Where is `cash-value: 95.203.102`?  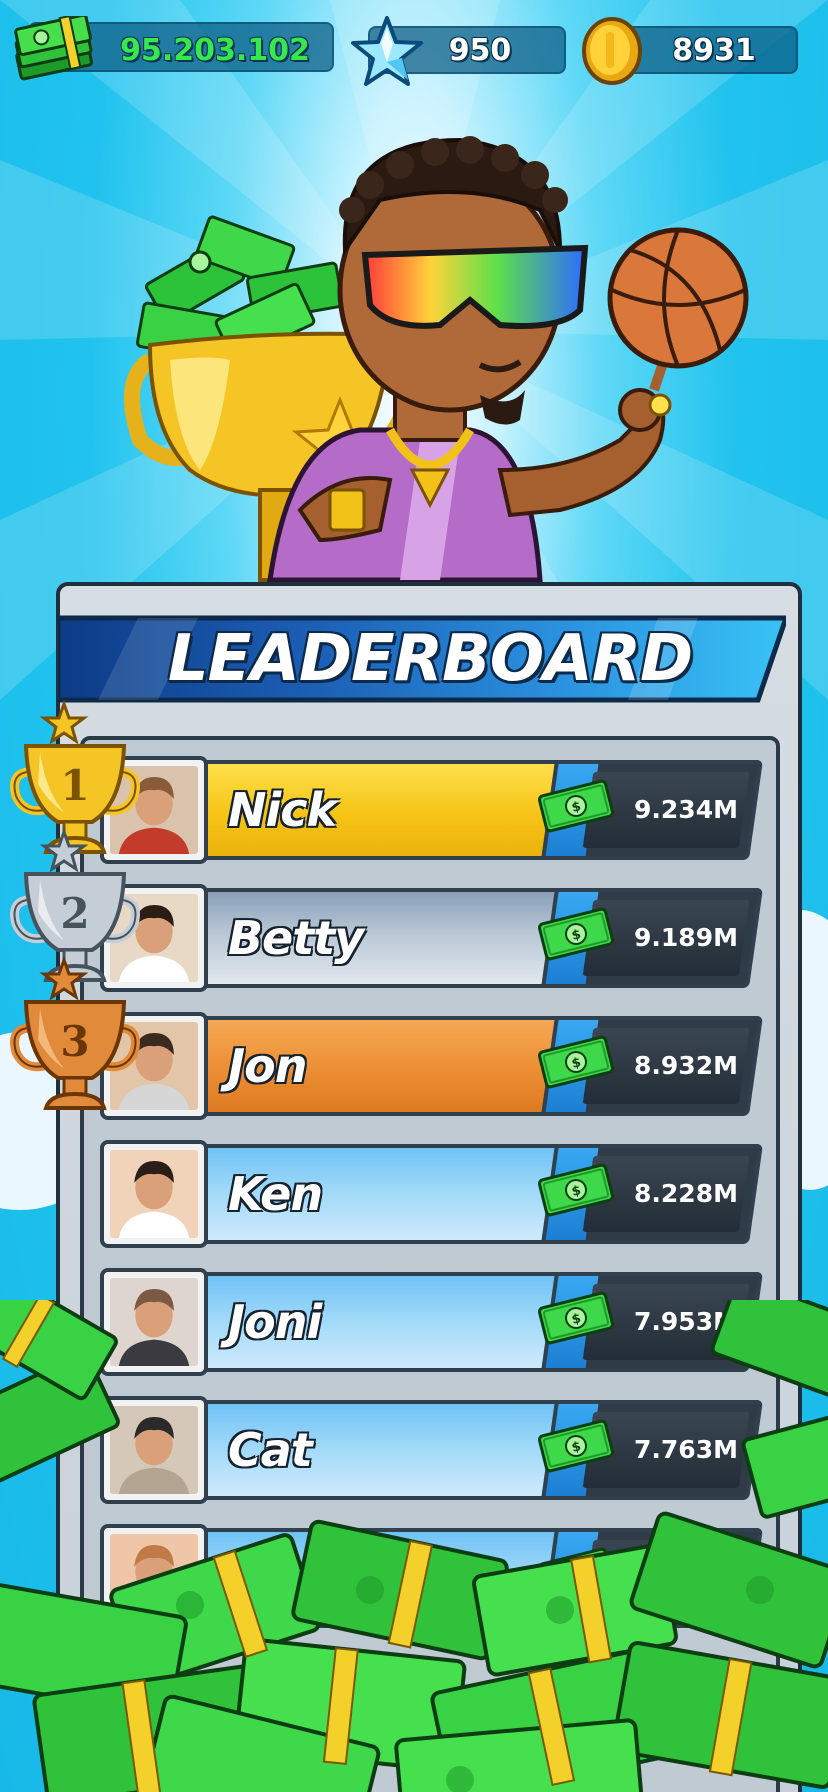 cash-value: 95.203.102 is located at coordinates (215, 50).